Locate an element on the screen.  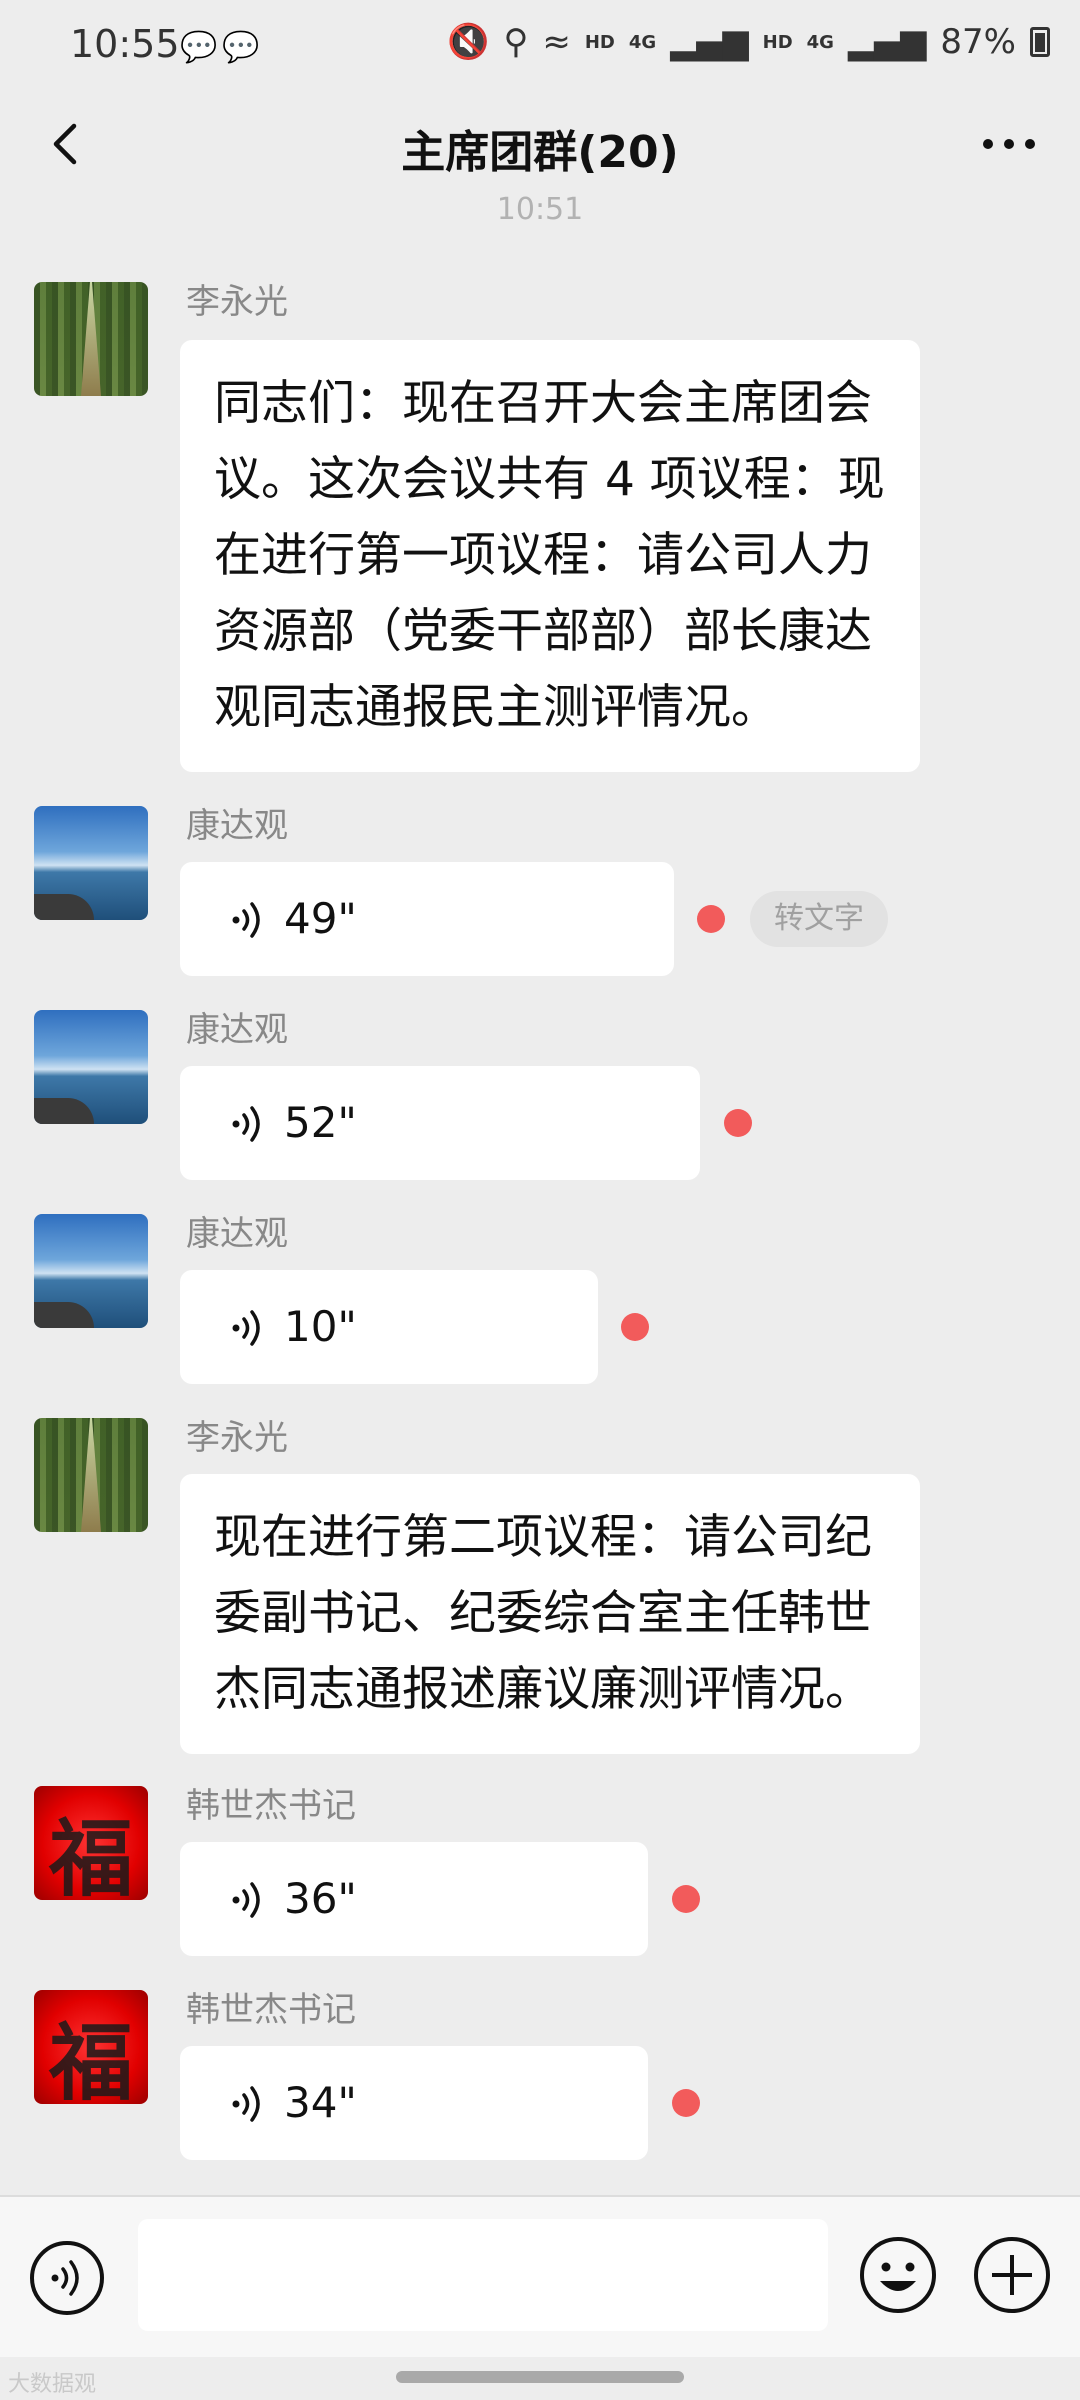
status-bar: 10:55 💬 💬 🔇 ⚲ ≈ HD 4G ▂▄▆ HD 4G ▂▄▆ 87% is located at coordinates (540, 46).